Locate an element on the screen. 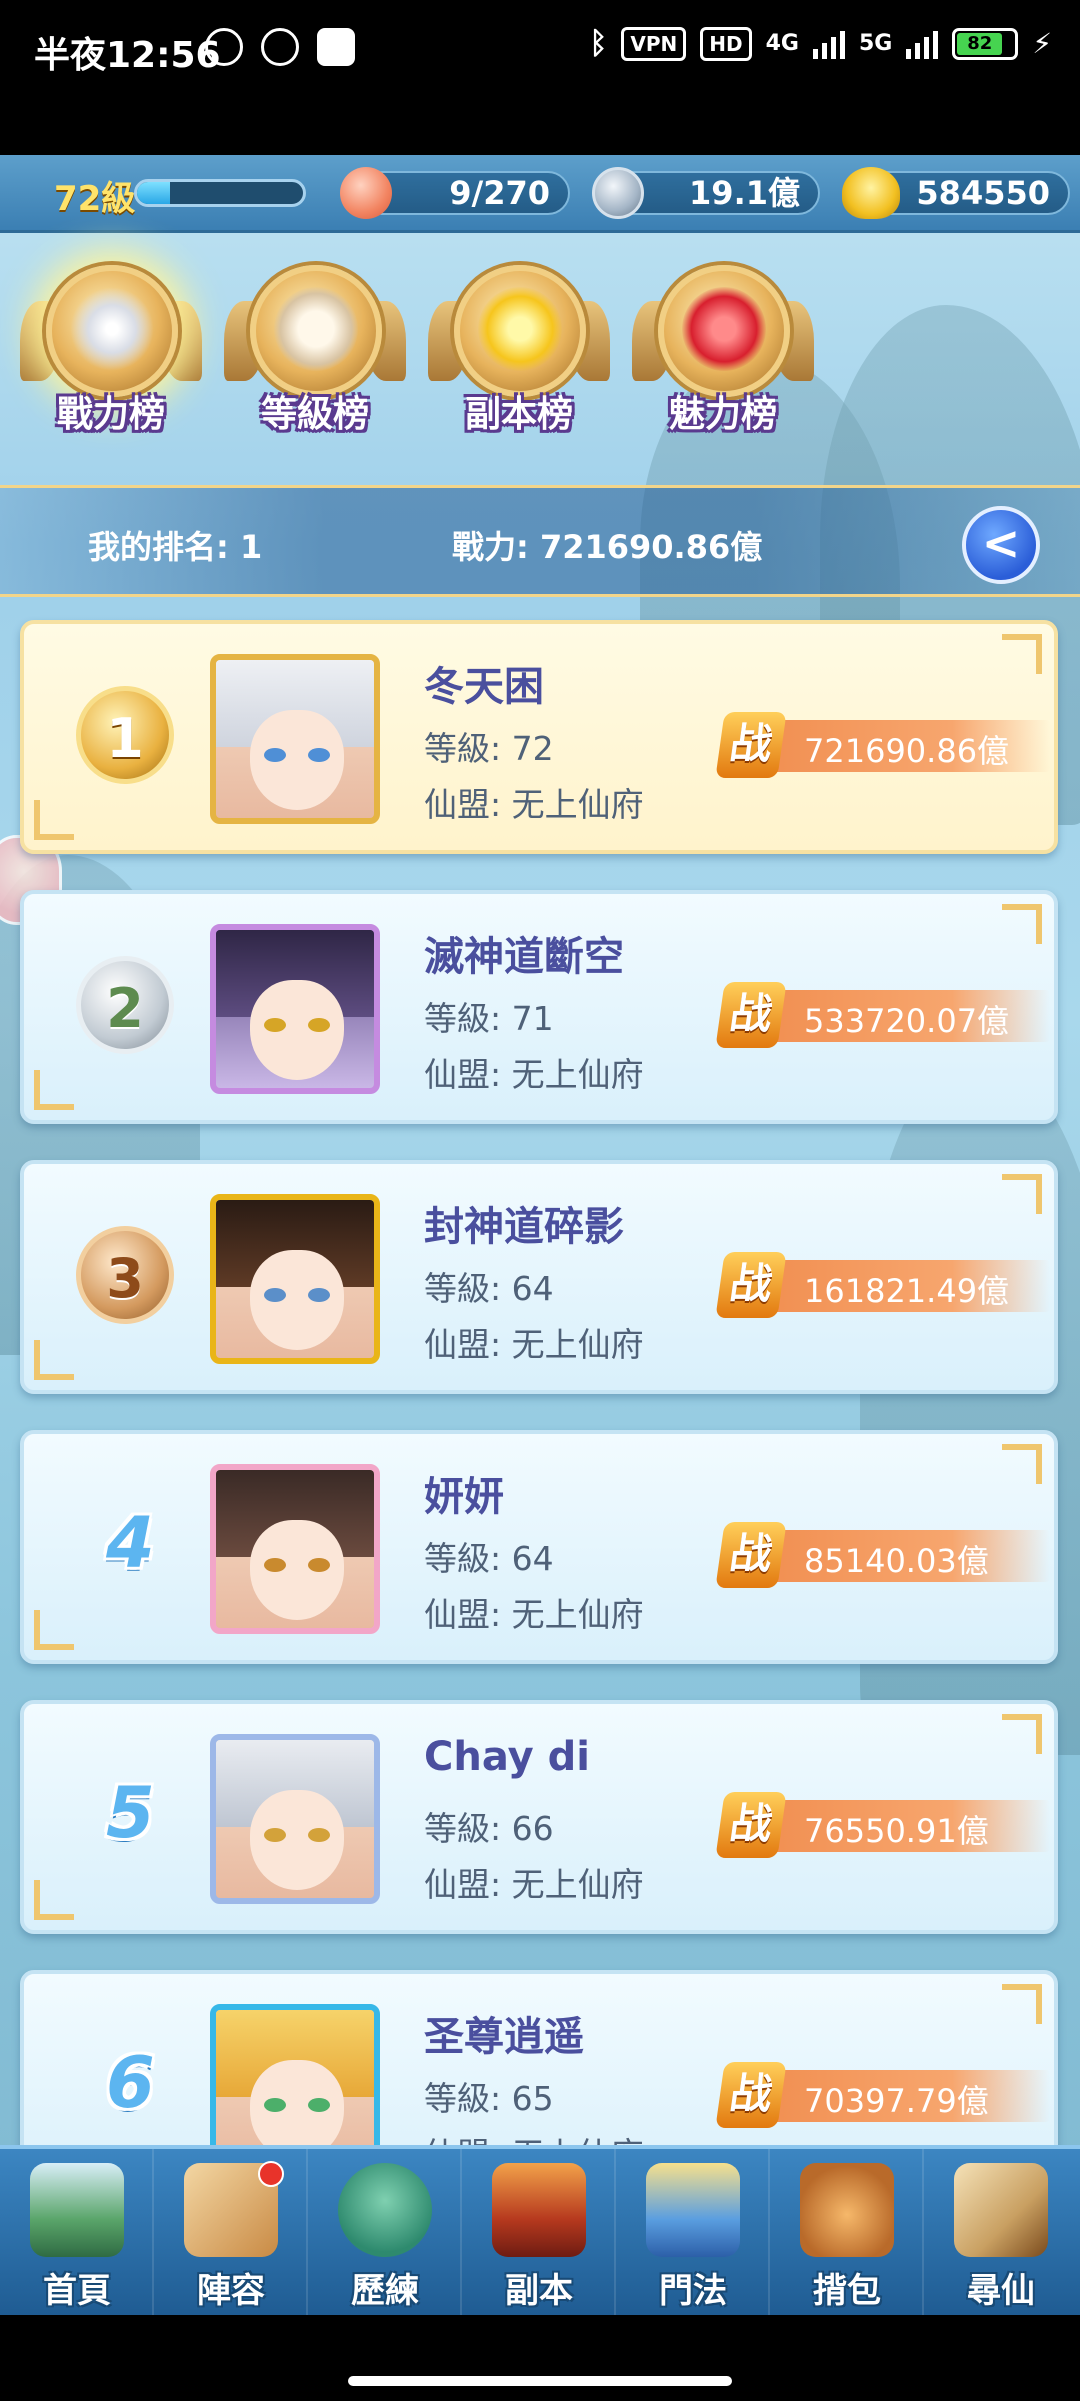 This screenshot has height=2401, width=1080. battery-icon: 82 is located at coordinates (985, 43).